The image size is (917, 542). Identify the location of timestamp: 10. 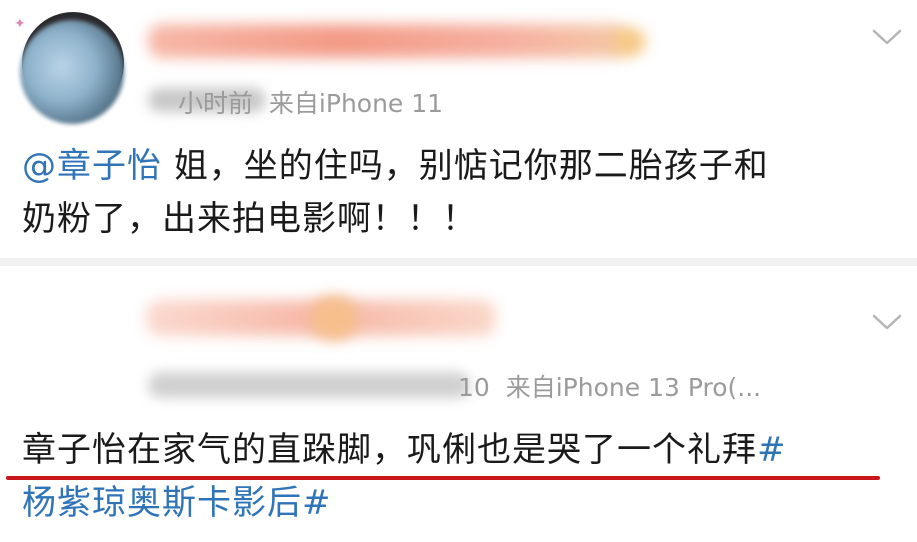
(474, 387).